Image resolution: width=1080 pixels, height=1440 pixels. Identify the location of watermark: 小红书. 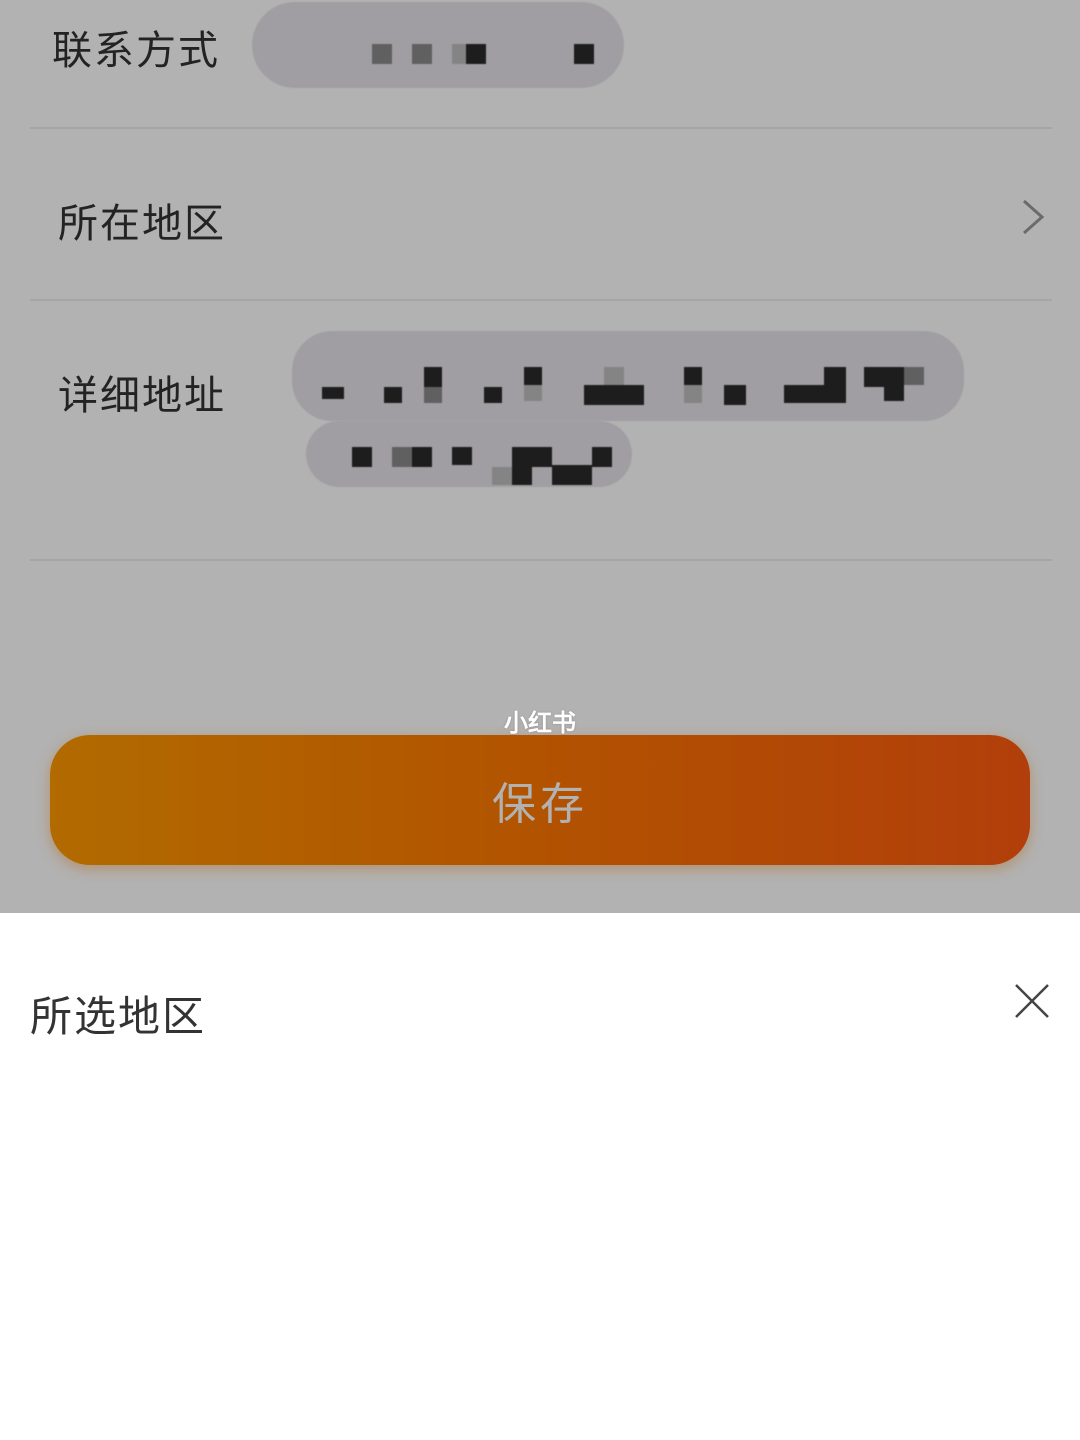
(540, 723).